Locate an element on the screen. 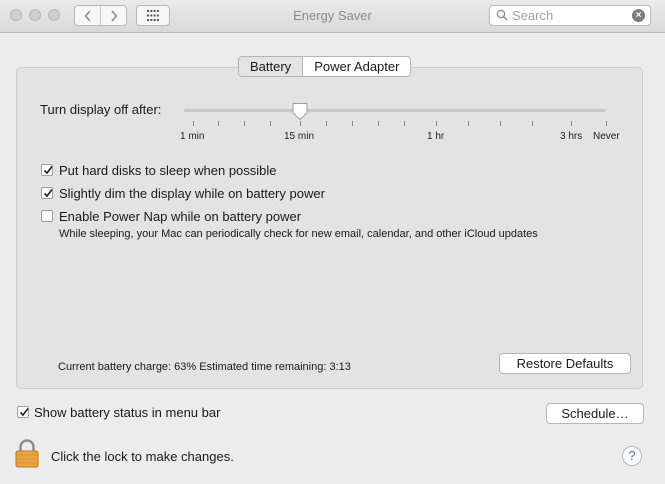  segmented-tabs: Battery Power Adapter is located at coordinates (325, 66).